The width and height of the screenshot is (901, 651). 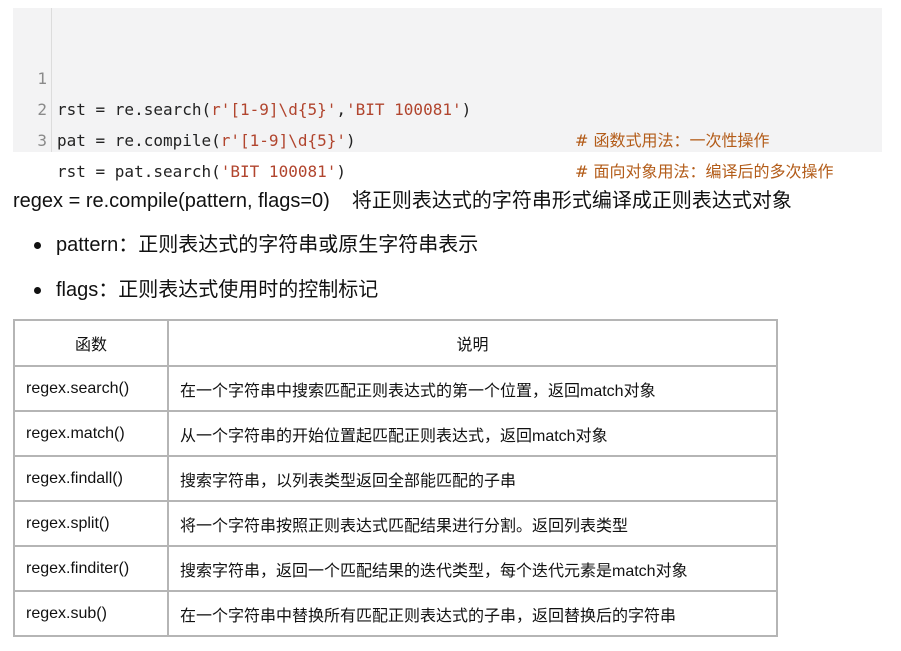 I want to click on table-cell-function: regex.split(), so click(x=91, y=523).